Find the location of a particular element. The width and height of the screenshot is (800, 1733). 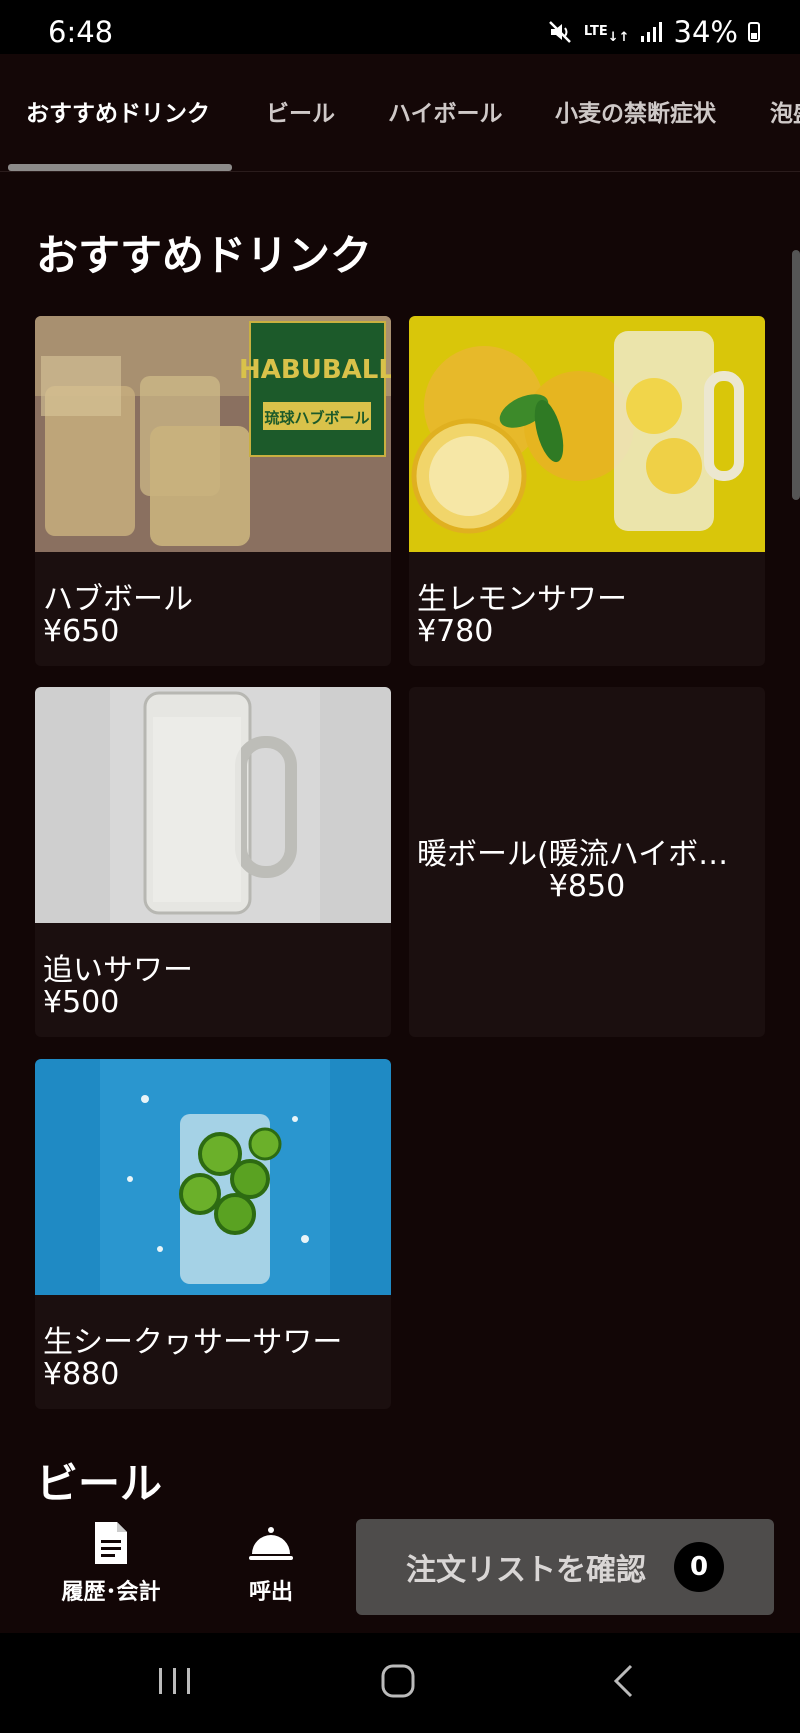

home-icon is located at coordinates (398, 1683).